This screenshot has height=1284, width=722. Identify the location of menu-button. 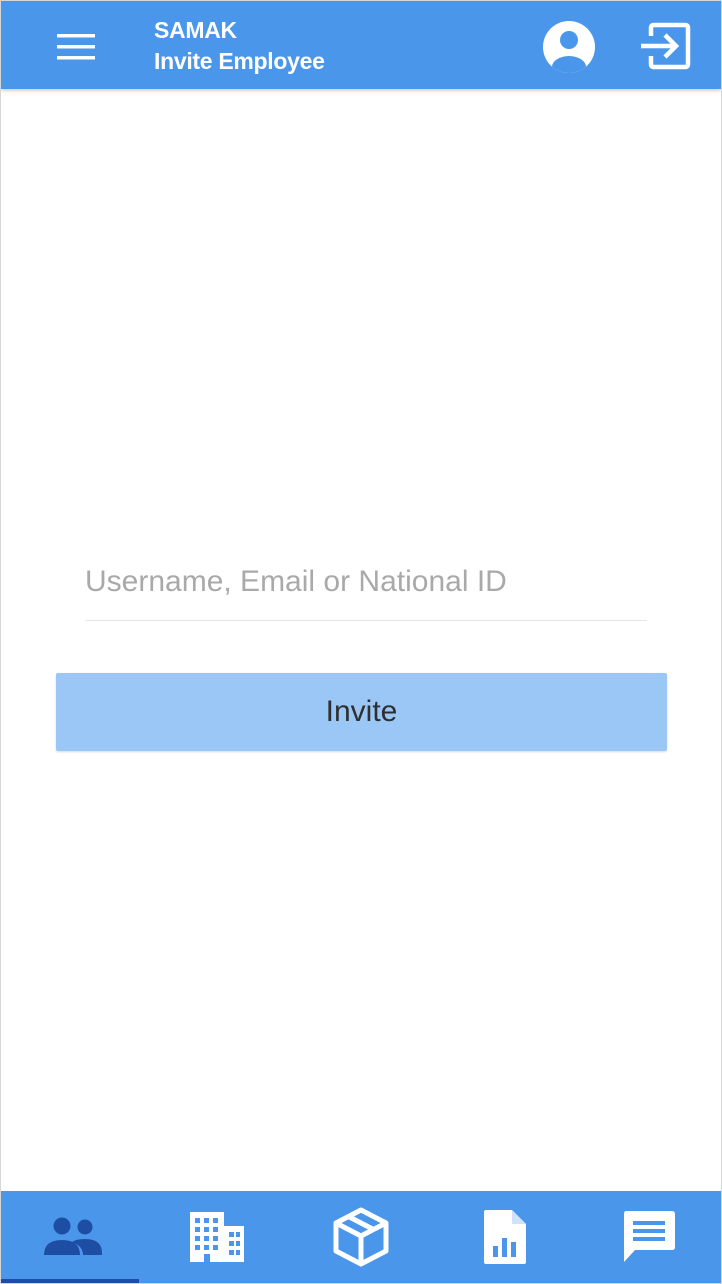
(76, 47).